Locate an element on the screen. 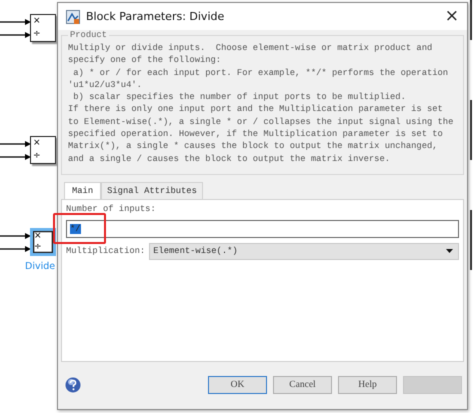  tab: Signal Attributes is located at coordinates (152, 190).